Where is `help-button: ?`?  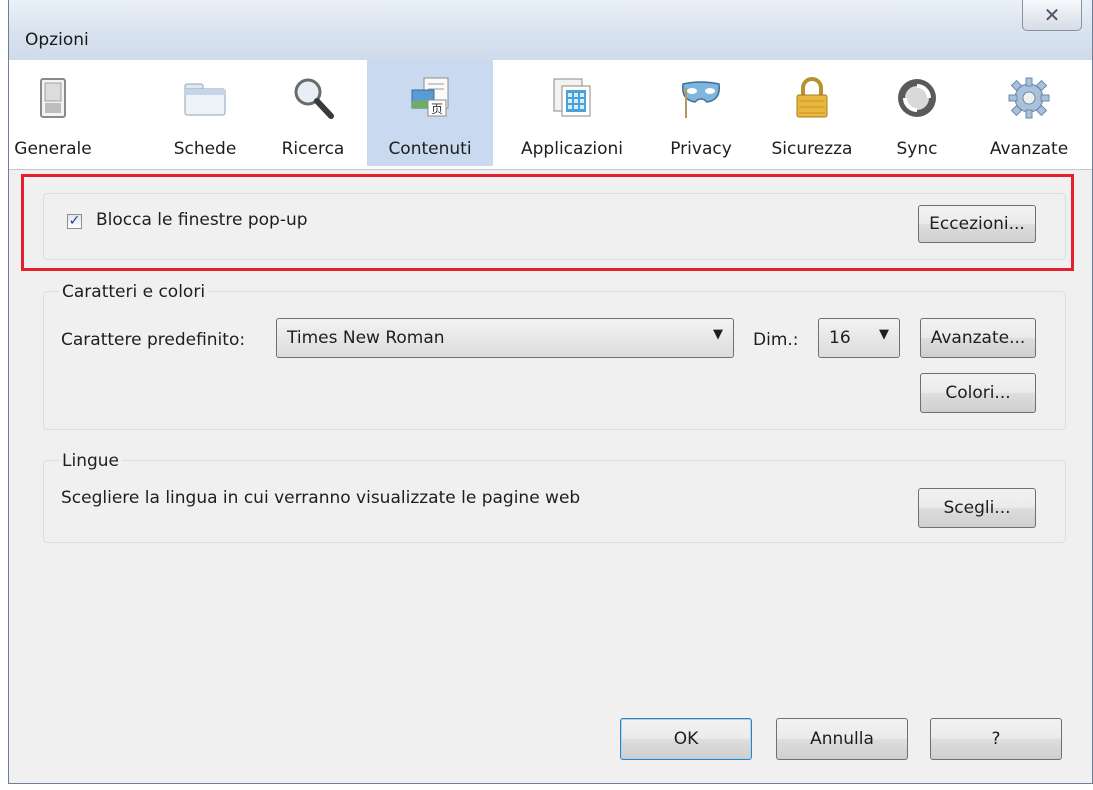
help-button: ? is located at coordinates (996, 739).